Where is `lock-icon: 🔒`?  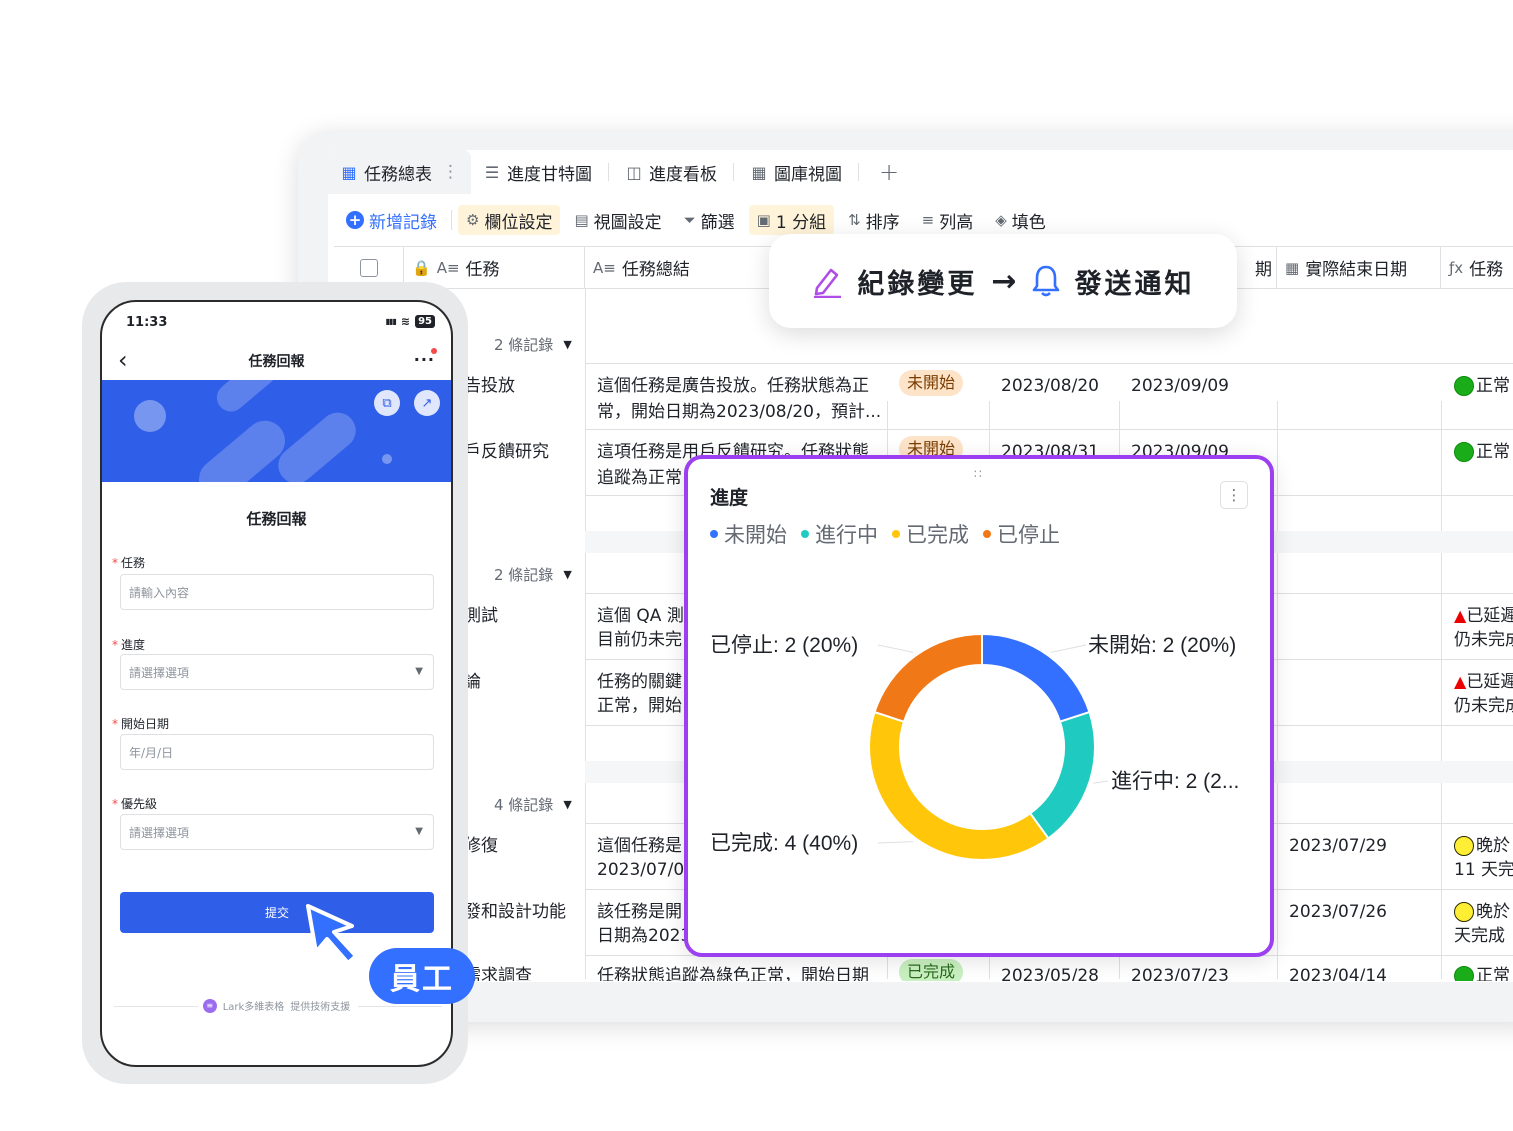 lock-icon: 🔒 is located at coordinates (421, 267).